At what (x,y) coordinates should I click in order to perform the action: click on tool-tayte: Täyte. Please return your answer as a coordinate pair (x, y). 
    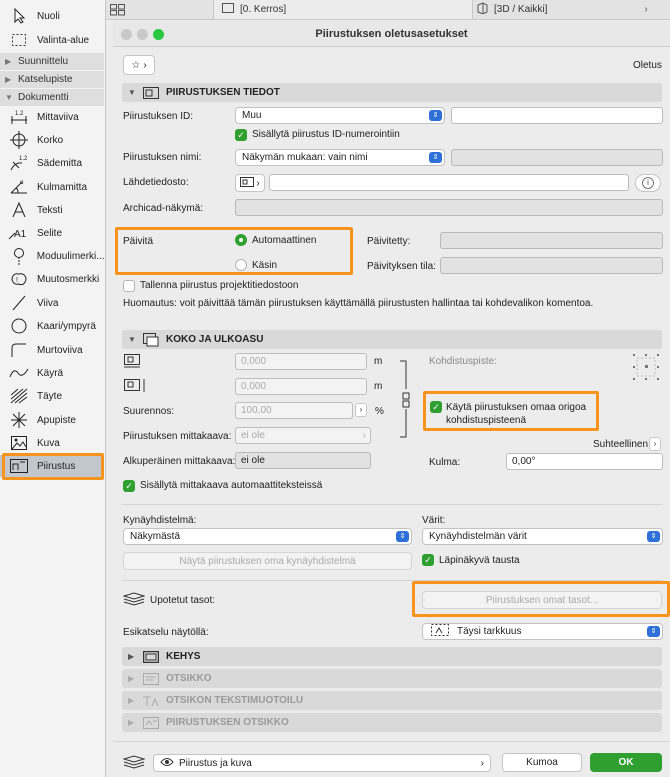
    Looking at the image, I should click on (52, 396).